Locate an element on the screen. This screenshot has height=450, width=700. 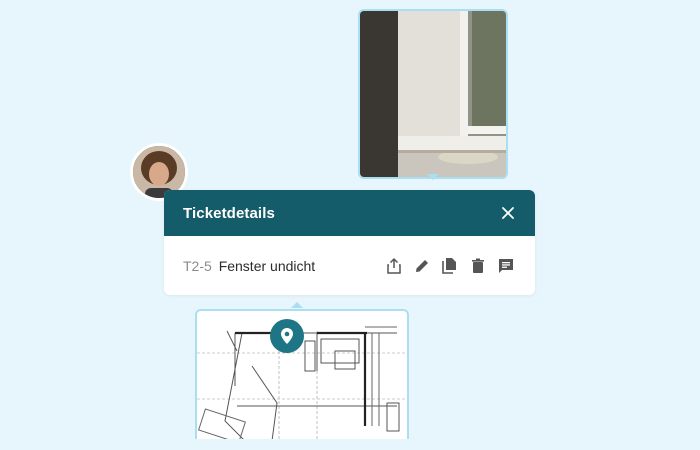
edit-button is located at coordinates (422, 266).